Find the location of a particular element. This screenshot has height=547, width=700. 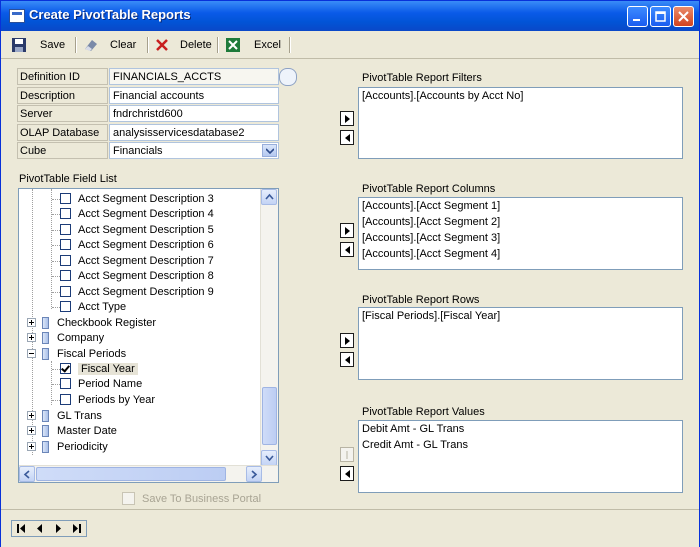

scroll-right-button is located at coordinates (254, 474).